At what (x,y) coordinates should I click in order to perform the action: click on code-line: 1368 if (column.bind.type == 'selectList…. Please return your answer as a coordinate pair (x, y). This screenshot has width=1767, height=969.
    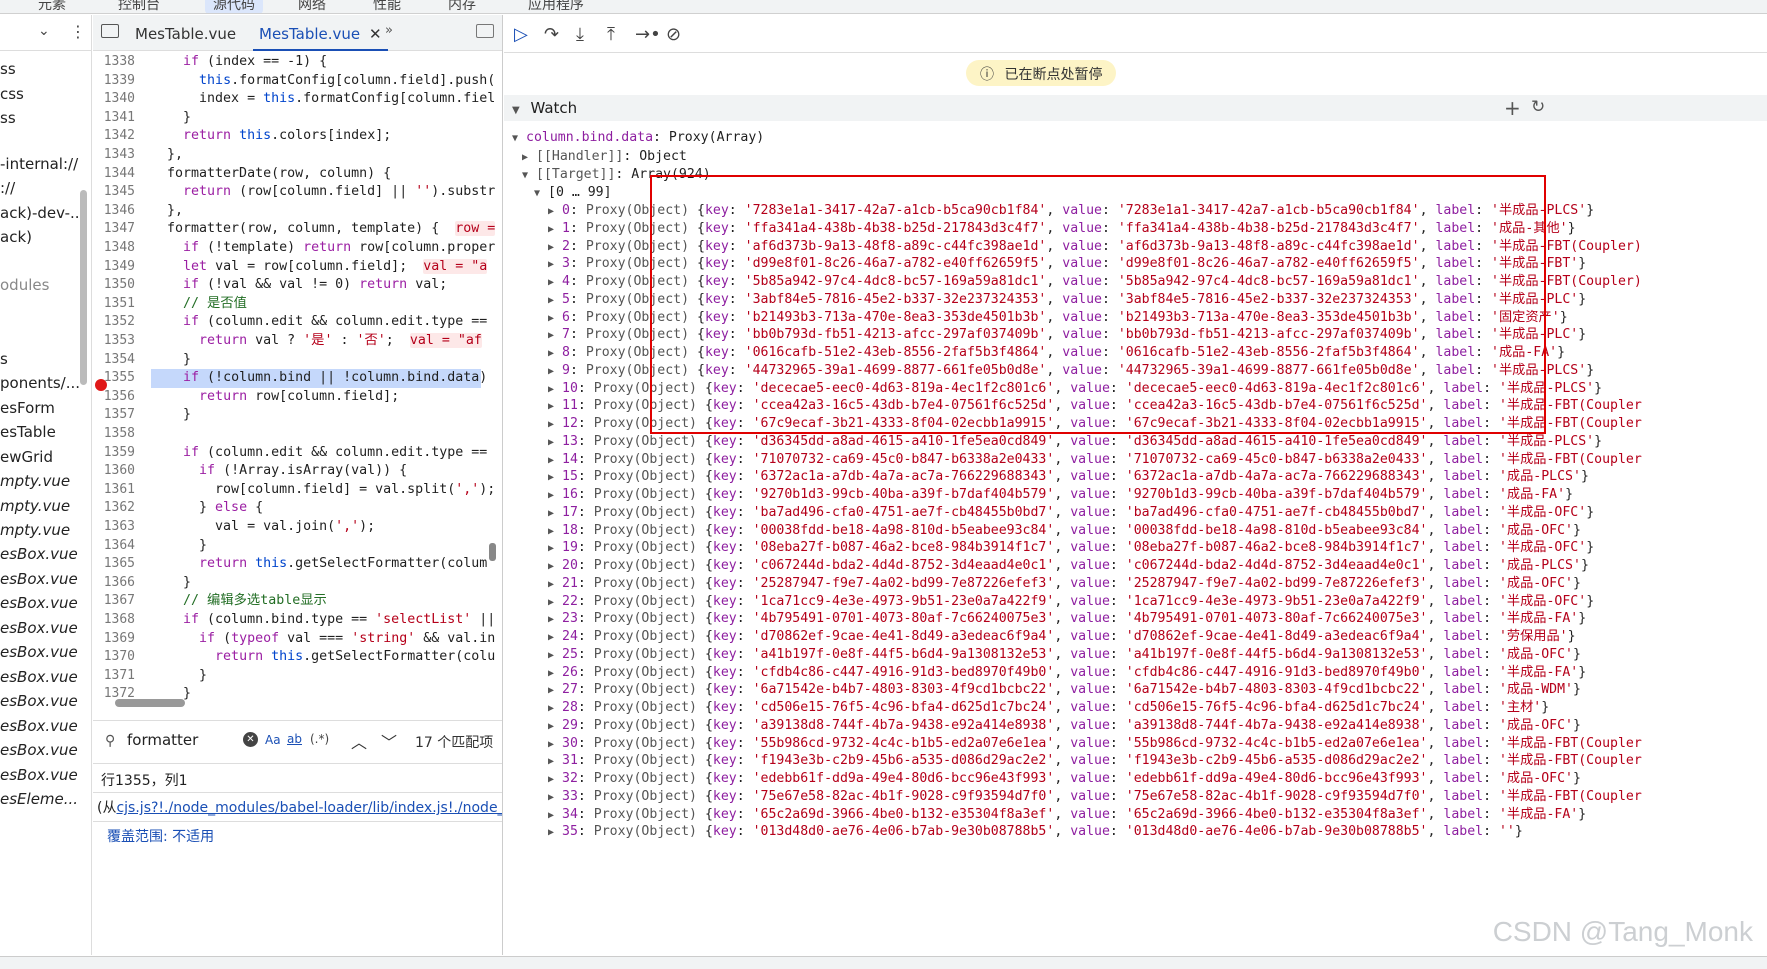
    Looking at the image, I should click on (294, 620).